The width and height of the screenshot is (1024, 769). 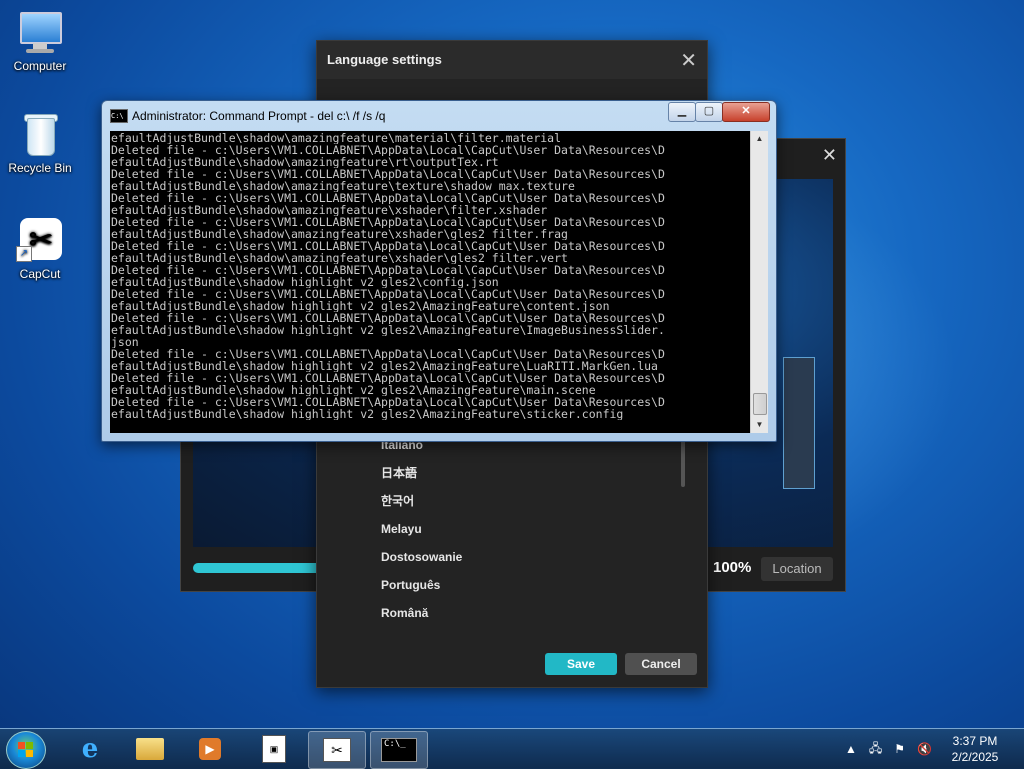 I want to click on internet-explorer-icon: e, so click(x=90, y=749).